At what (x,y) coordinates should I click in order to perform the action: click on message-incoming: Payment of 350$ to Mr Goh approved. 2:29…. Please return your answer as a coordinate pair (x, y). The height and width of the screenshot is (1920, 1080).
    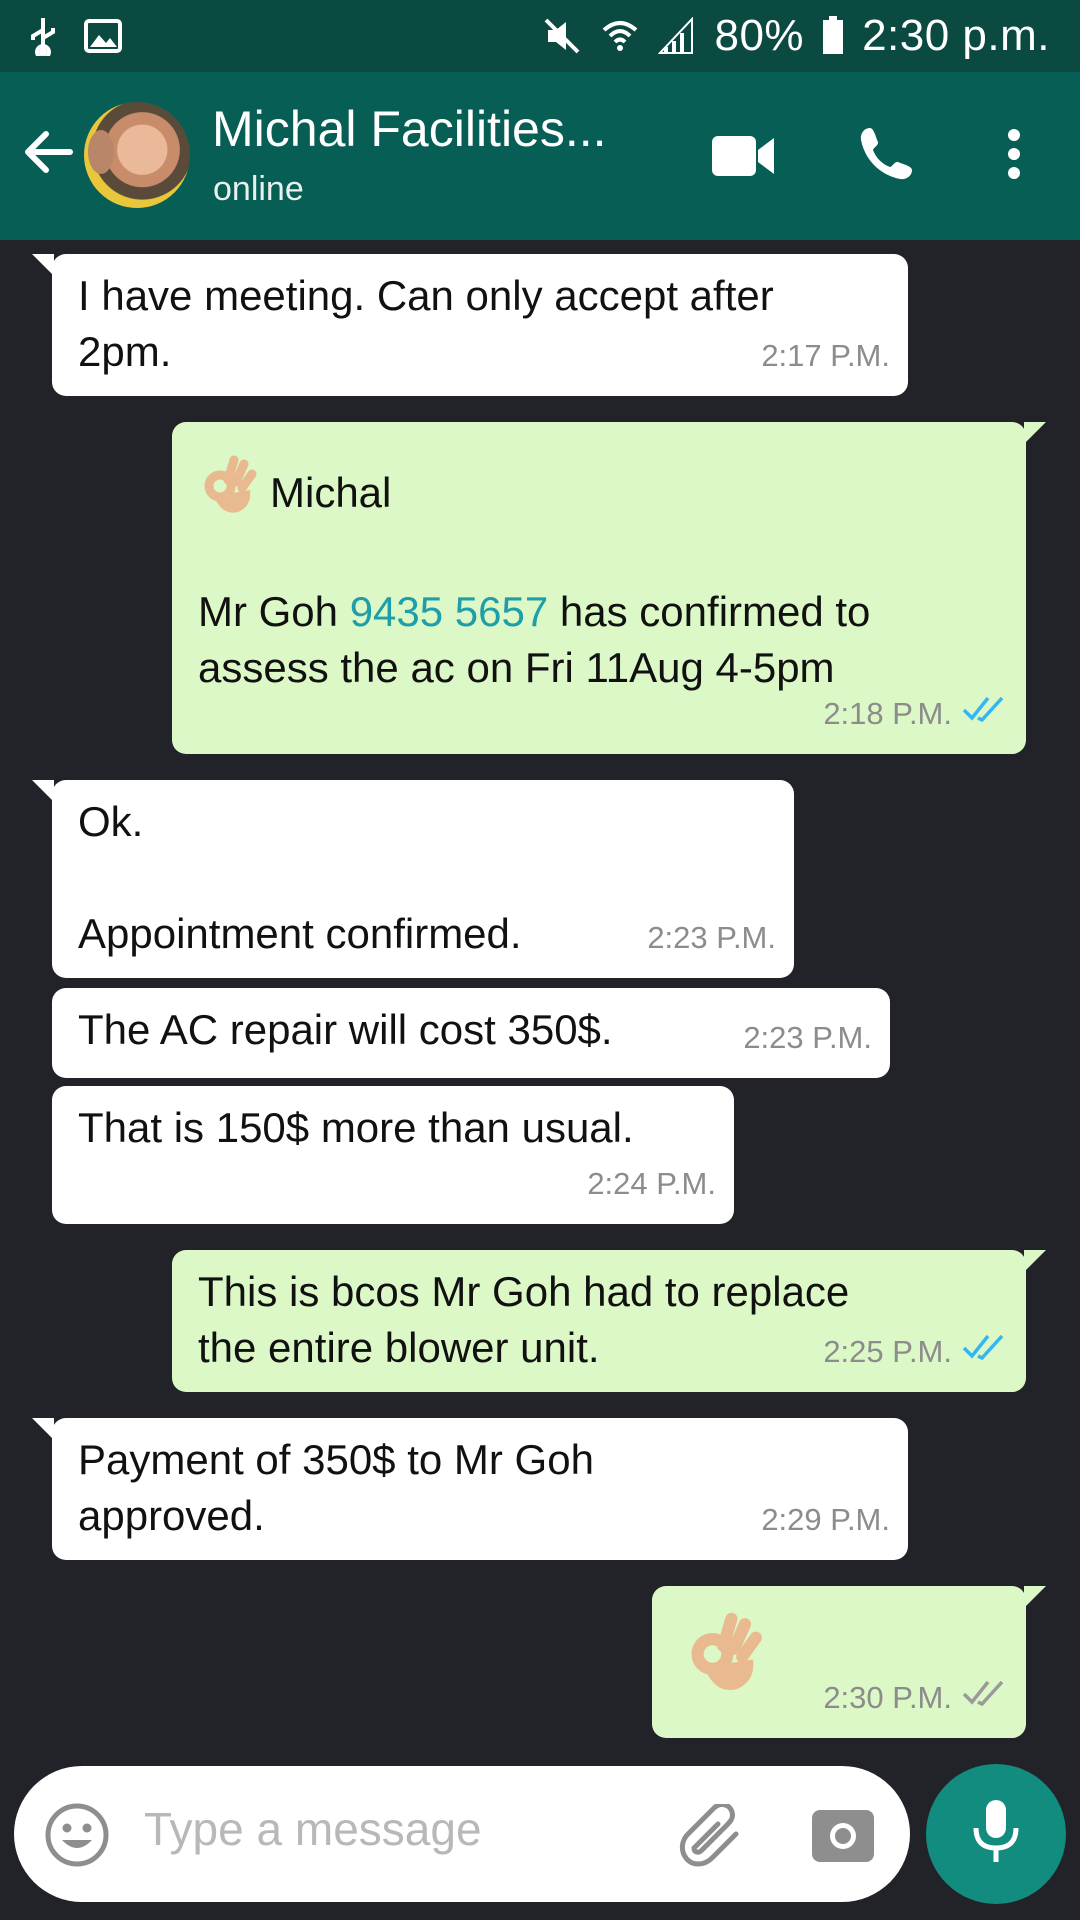
    Looking at the image, I should click on (470, 1489).